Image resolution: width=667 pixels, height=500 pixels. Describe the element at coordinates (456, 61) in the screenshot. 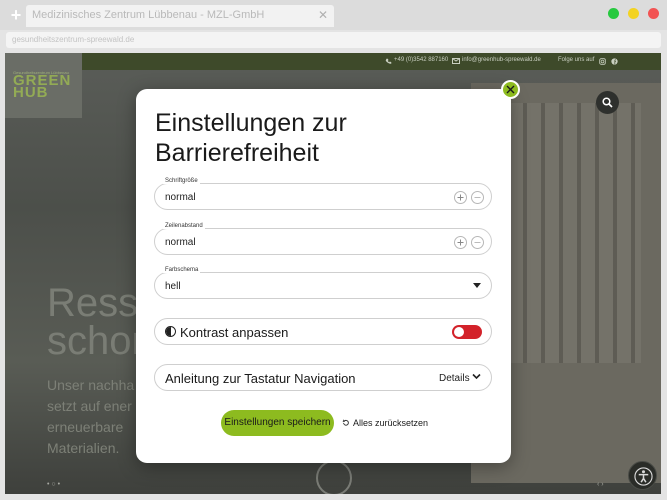

I see `mail-icon` at that location.